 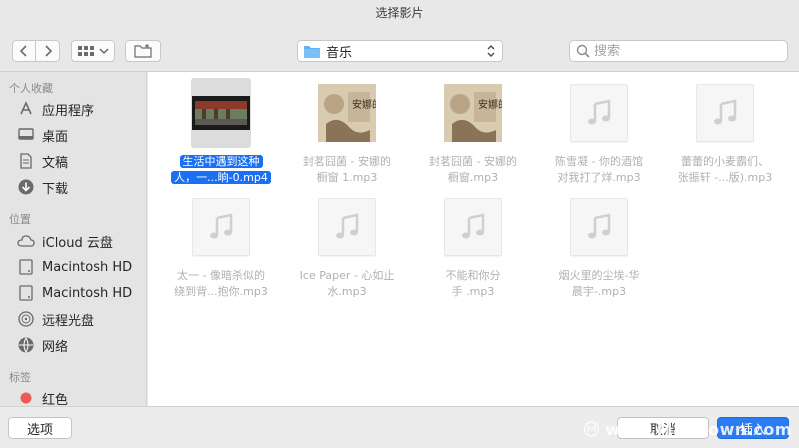 I want to click on file-thumbnail-selected, so click(x=221, y=113).